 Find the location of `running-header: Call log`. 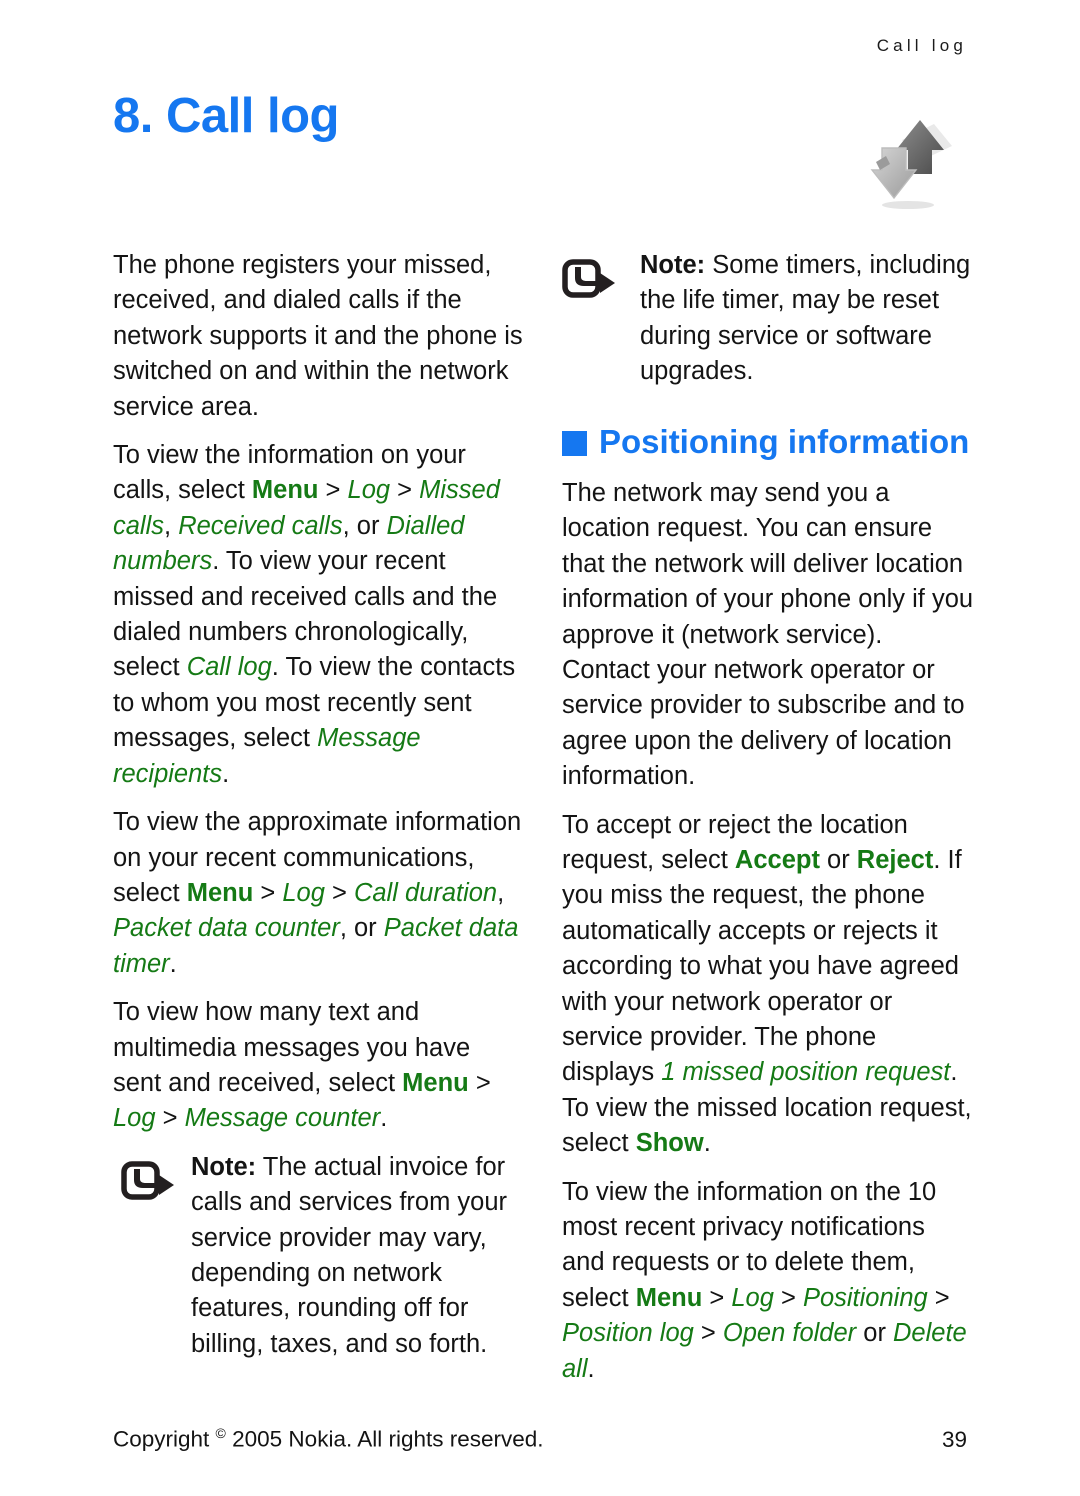

running-header: Call log is located at coordinates (921, 45).